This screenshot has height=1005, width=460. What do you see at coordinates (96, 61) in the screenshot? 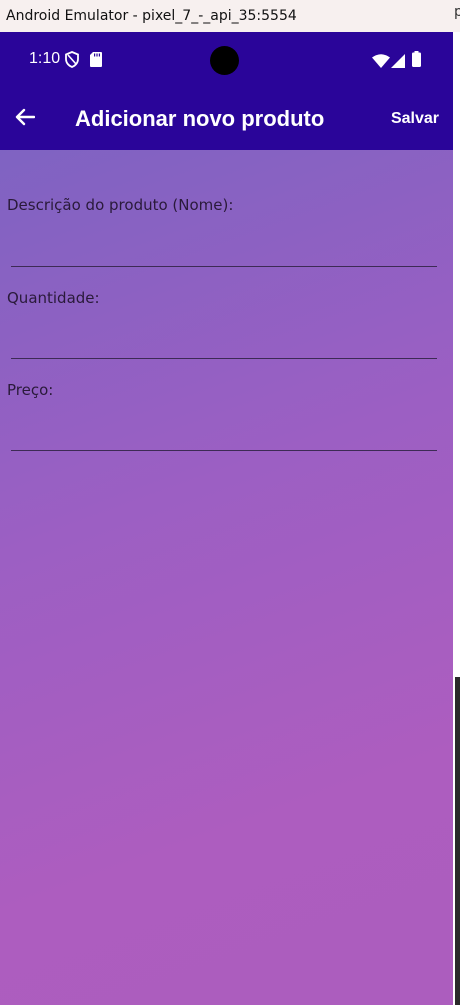
I see `sd-card-icon` at bounding box center [96, 61].